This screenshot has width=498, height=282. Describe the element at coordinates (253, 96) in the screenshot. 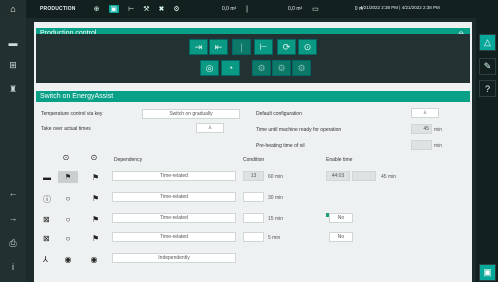

I see `energy-assist-header: Switch on EnergyAssist` at that location.